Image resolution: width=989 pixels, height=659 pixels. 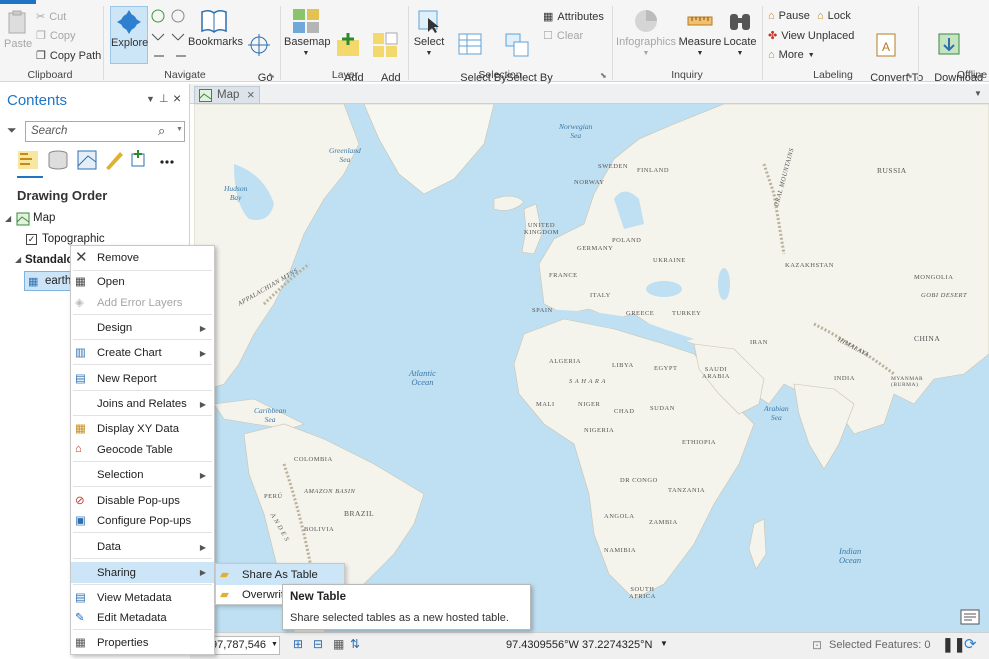 What do you see at coordinates (740, 22) in the screenshot?
I see `binoculars-icon` at bounding box center [740, 22].